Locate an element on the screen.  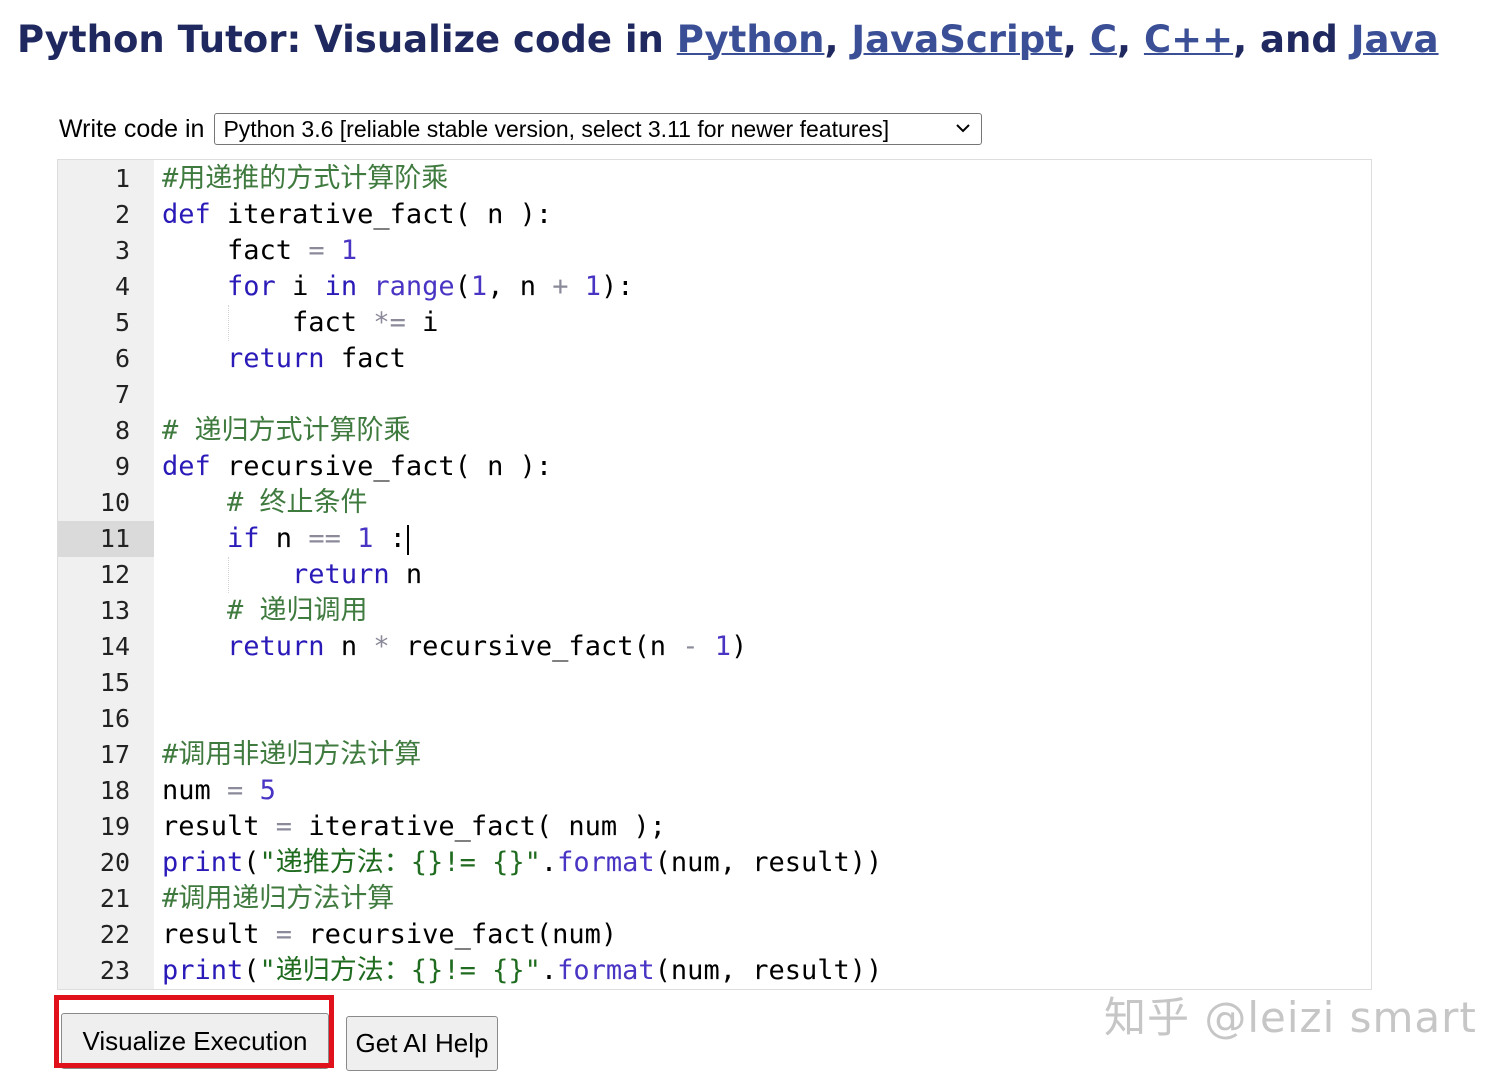
code-text: fact *= i is located at coordinates (300, 322).